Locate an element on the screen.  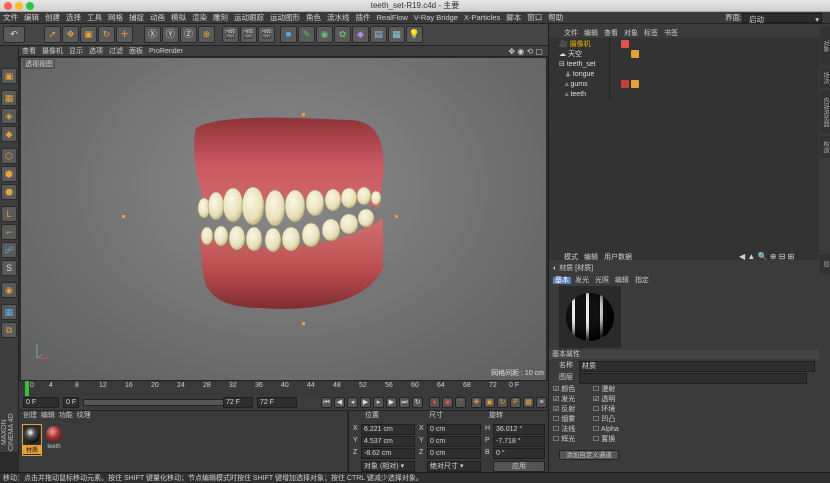
menu-file: 文件 is located at coordinates (10, 18).